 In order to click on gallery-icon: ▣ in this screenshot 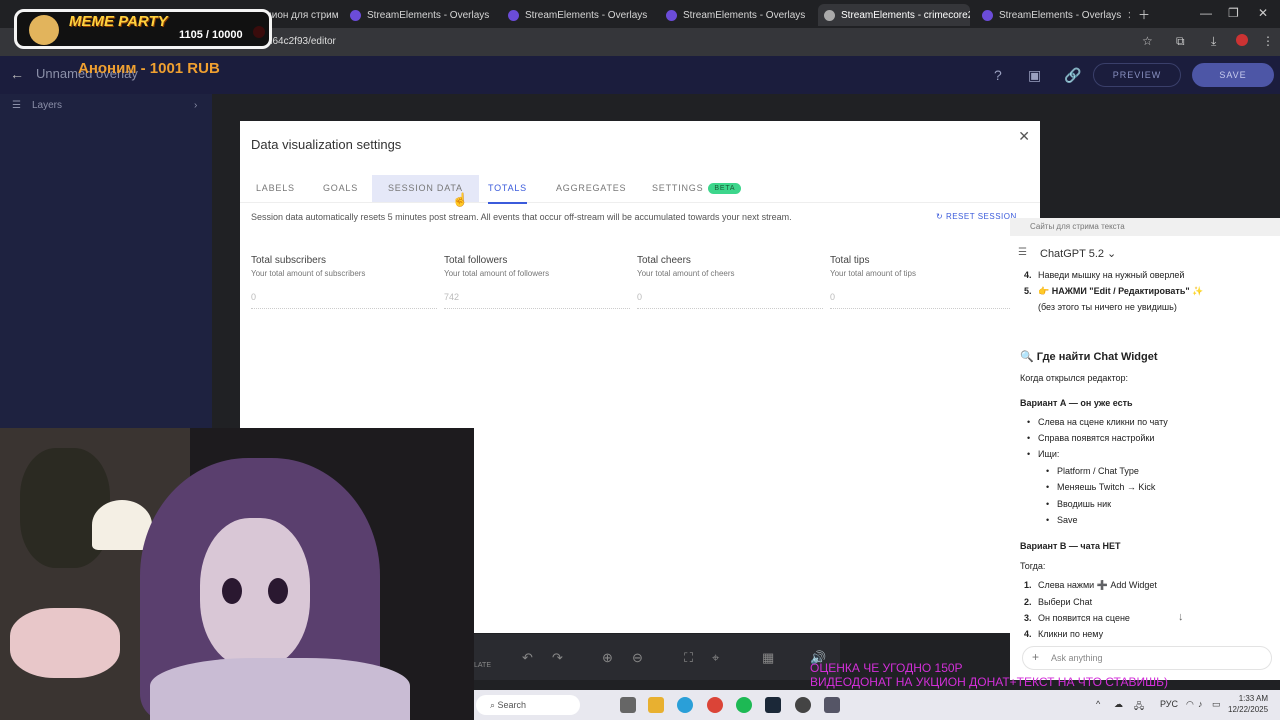, I will do `click(1034, 75)`.